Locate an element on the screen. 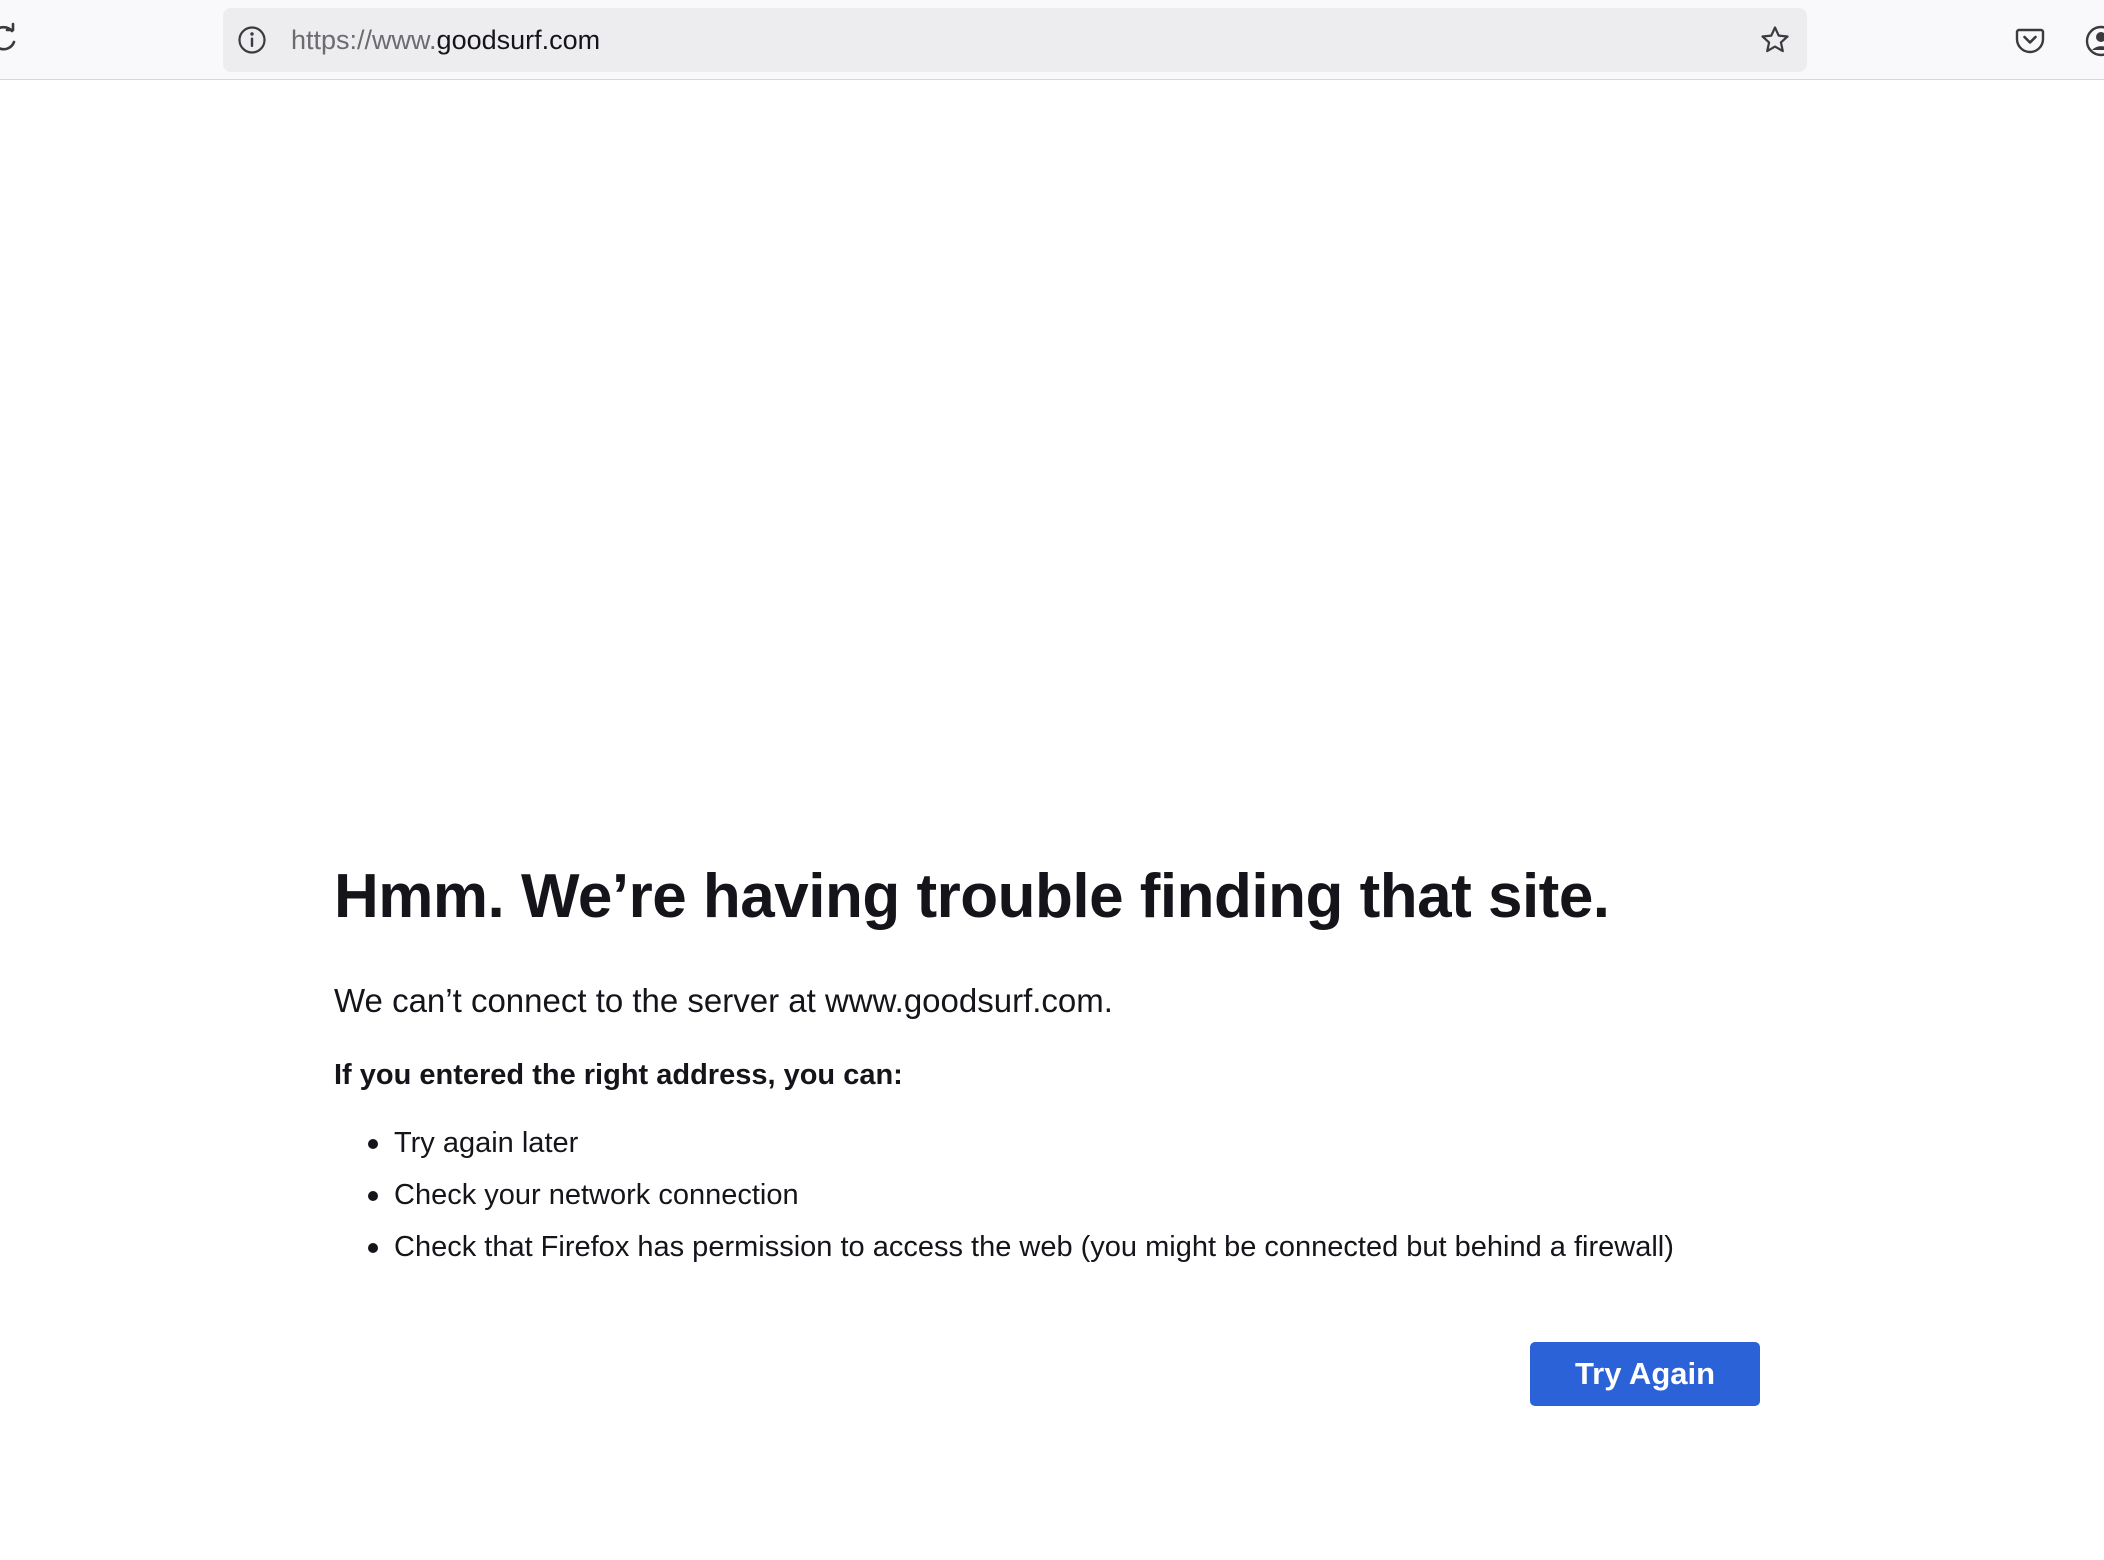 This screenshot has height=1560, width=2104. account-icon is located at coordinates (2094, 41).